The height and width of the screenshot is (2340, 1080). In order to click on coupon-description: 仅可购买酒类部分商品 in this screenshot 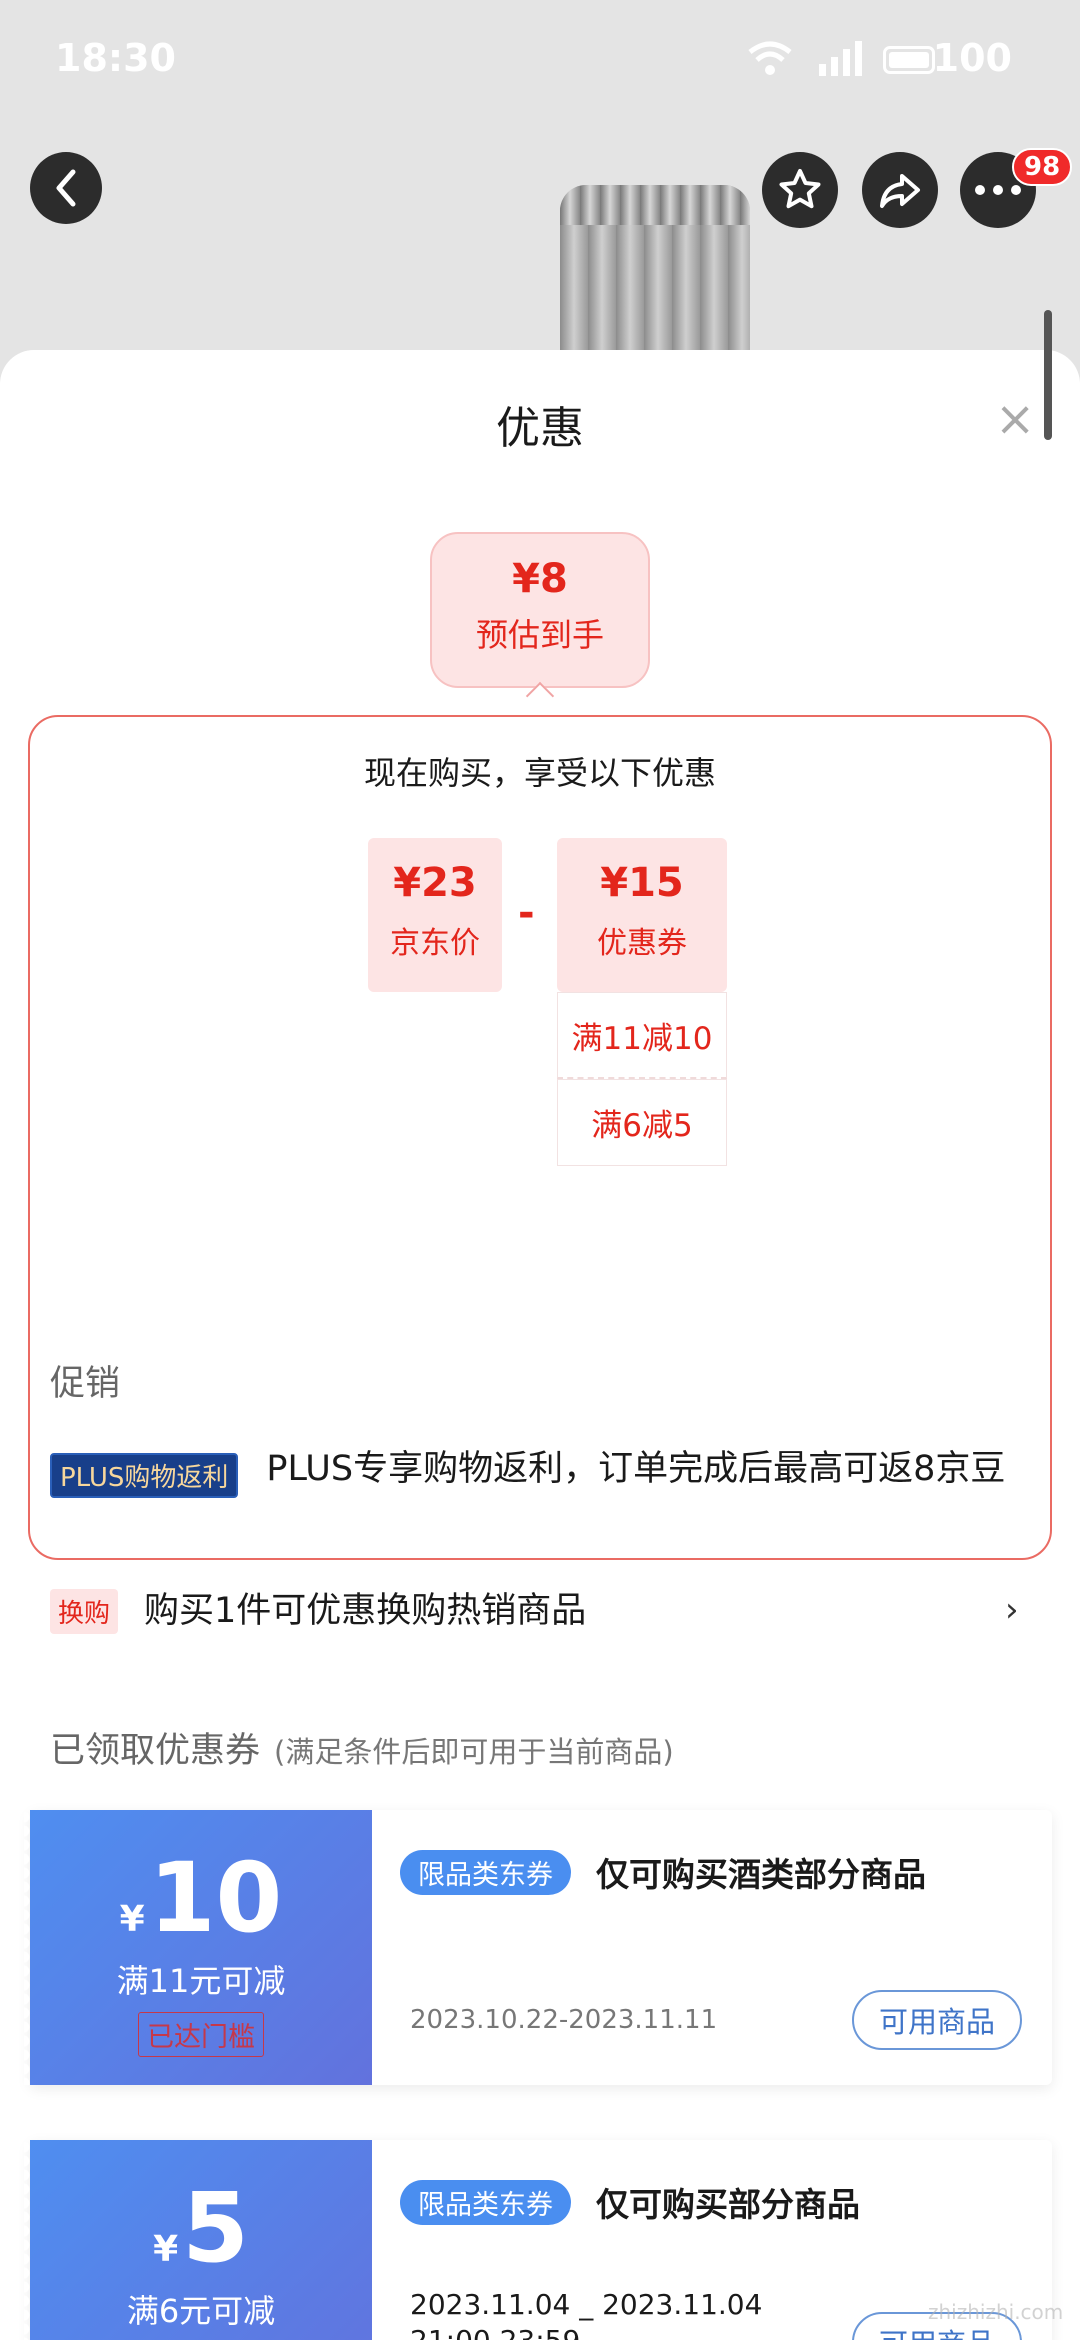, I will do `click(761, 1874)`.